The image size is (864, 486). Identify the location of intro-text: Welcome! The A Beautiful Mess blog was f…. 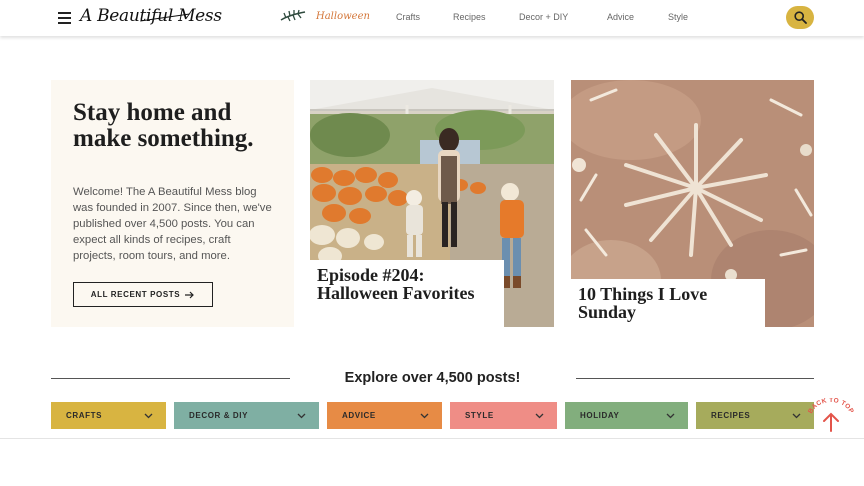
(172, 224).